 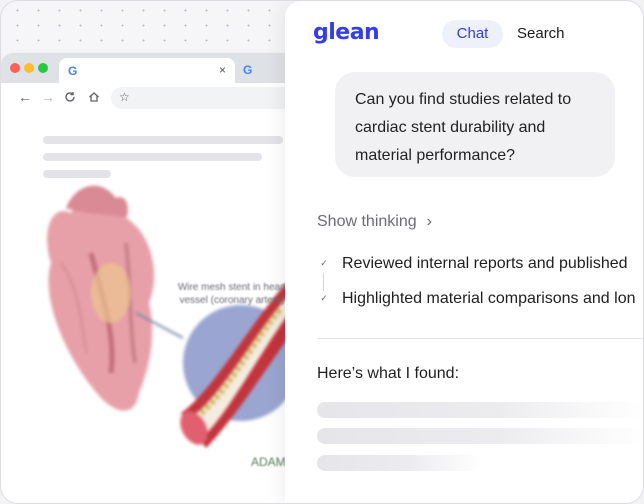 What do you see at coordinates (388, 373) in the screenshot?
I see `result-intro: Here’s what I found:` at bounding box center [388, 373].